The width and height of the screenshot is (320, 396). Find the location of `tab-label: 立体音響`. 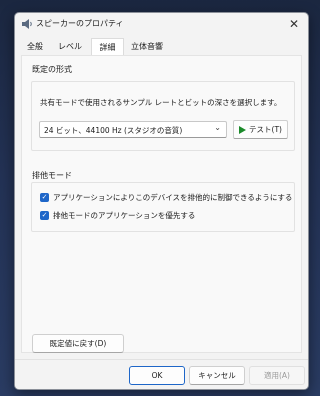

tab-label: 立体音響 is located at coordinates (147, 46).